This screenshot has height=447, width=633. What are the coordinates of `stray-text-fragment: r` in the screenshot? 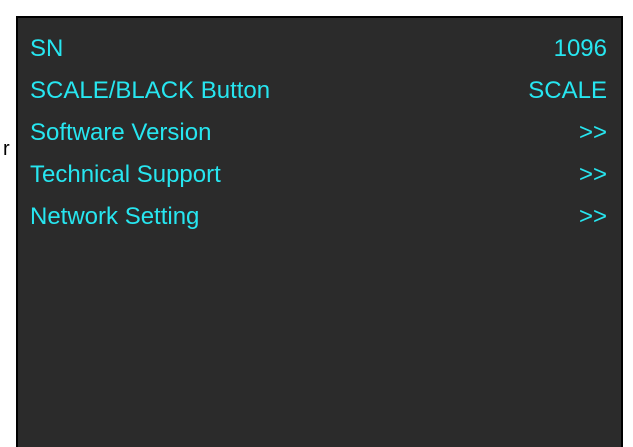 It's located at (6, 149).